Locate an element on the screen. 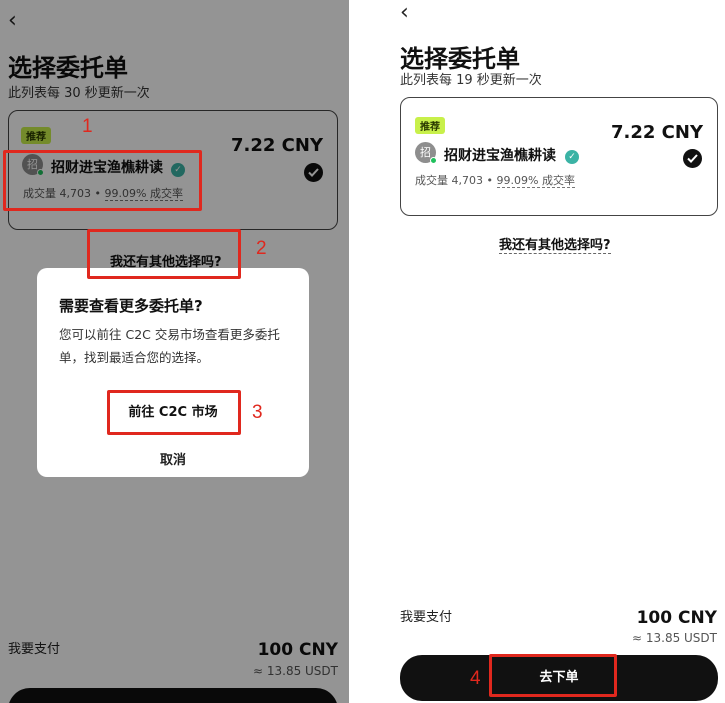  step-3-highlight is located at coordinates (174, 412).